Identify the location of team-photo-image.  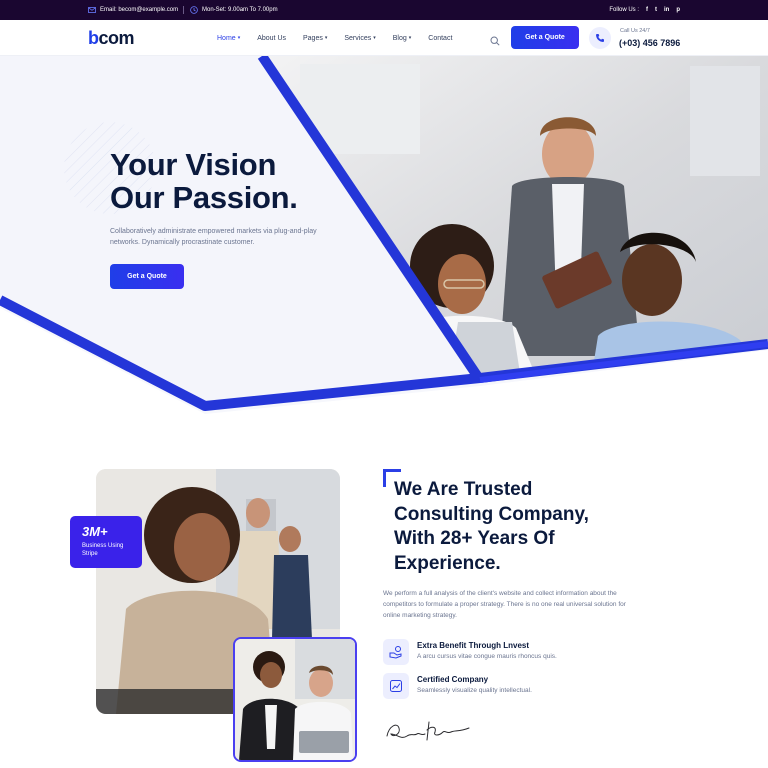
(295, 699).